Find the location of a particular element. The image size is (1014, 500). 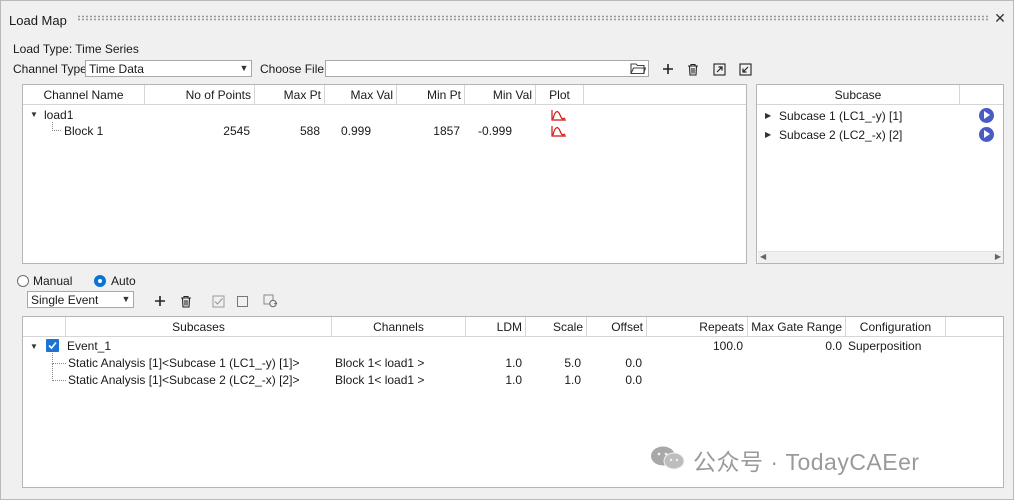

channel-max-val: 0.999 is located at coordinates (356, 131).